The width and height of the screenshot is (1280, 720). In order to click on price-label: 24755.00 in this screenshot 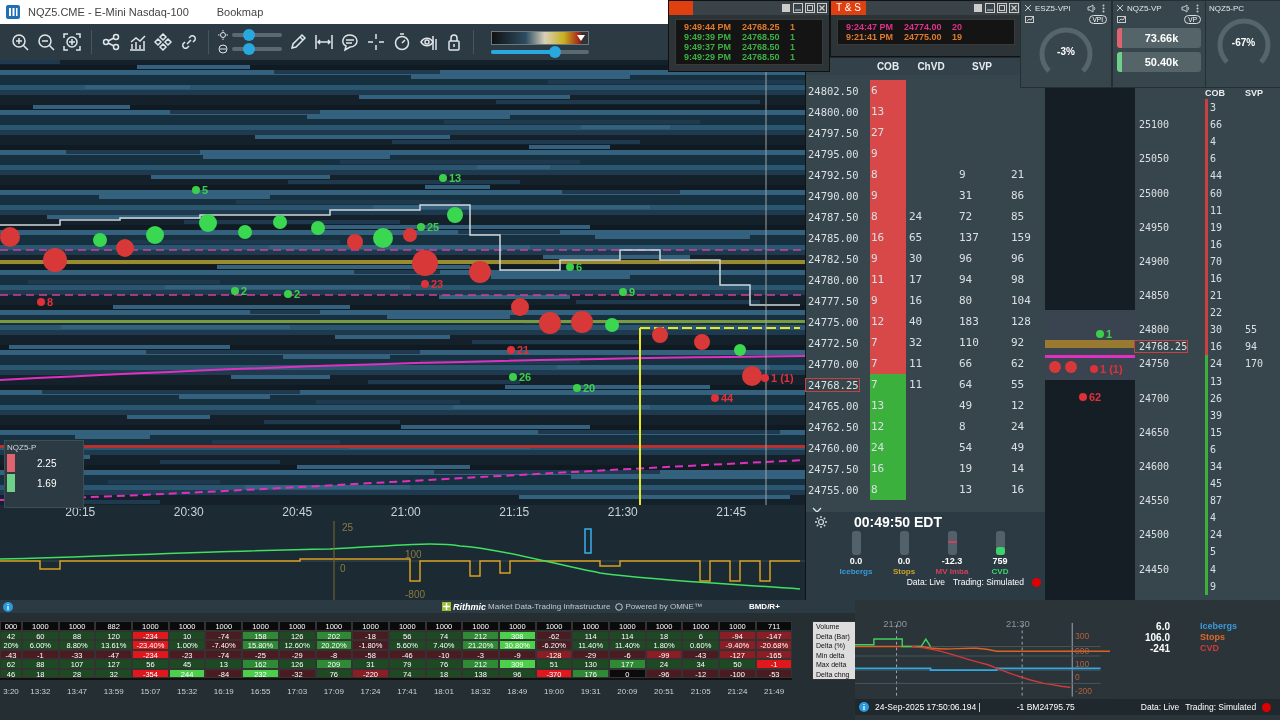, I will do `click(833, 489)`.